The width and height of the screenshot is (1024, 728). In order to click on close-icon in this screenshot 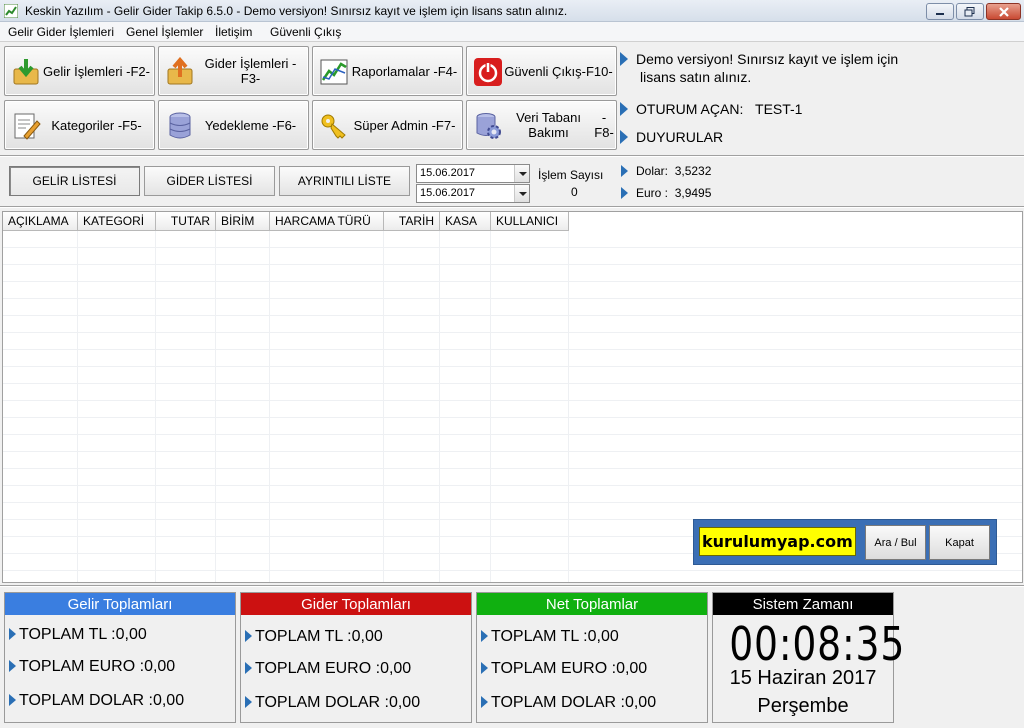, I will do `click(1003, 11)`.